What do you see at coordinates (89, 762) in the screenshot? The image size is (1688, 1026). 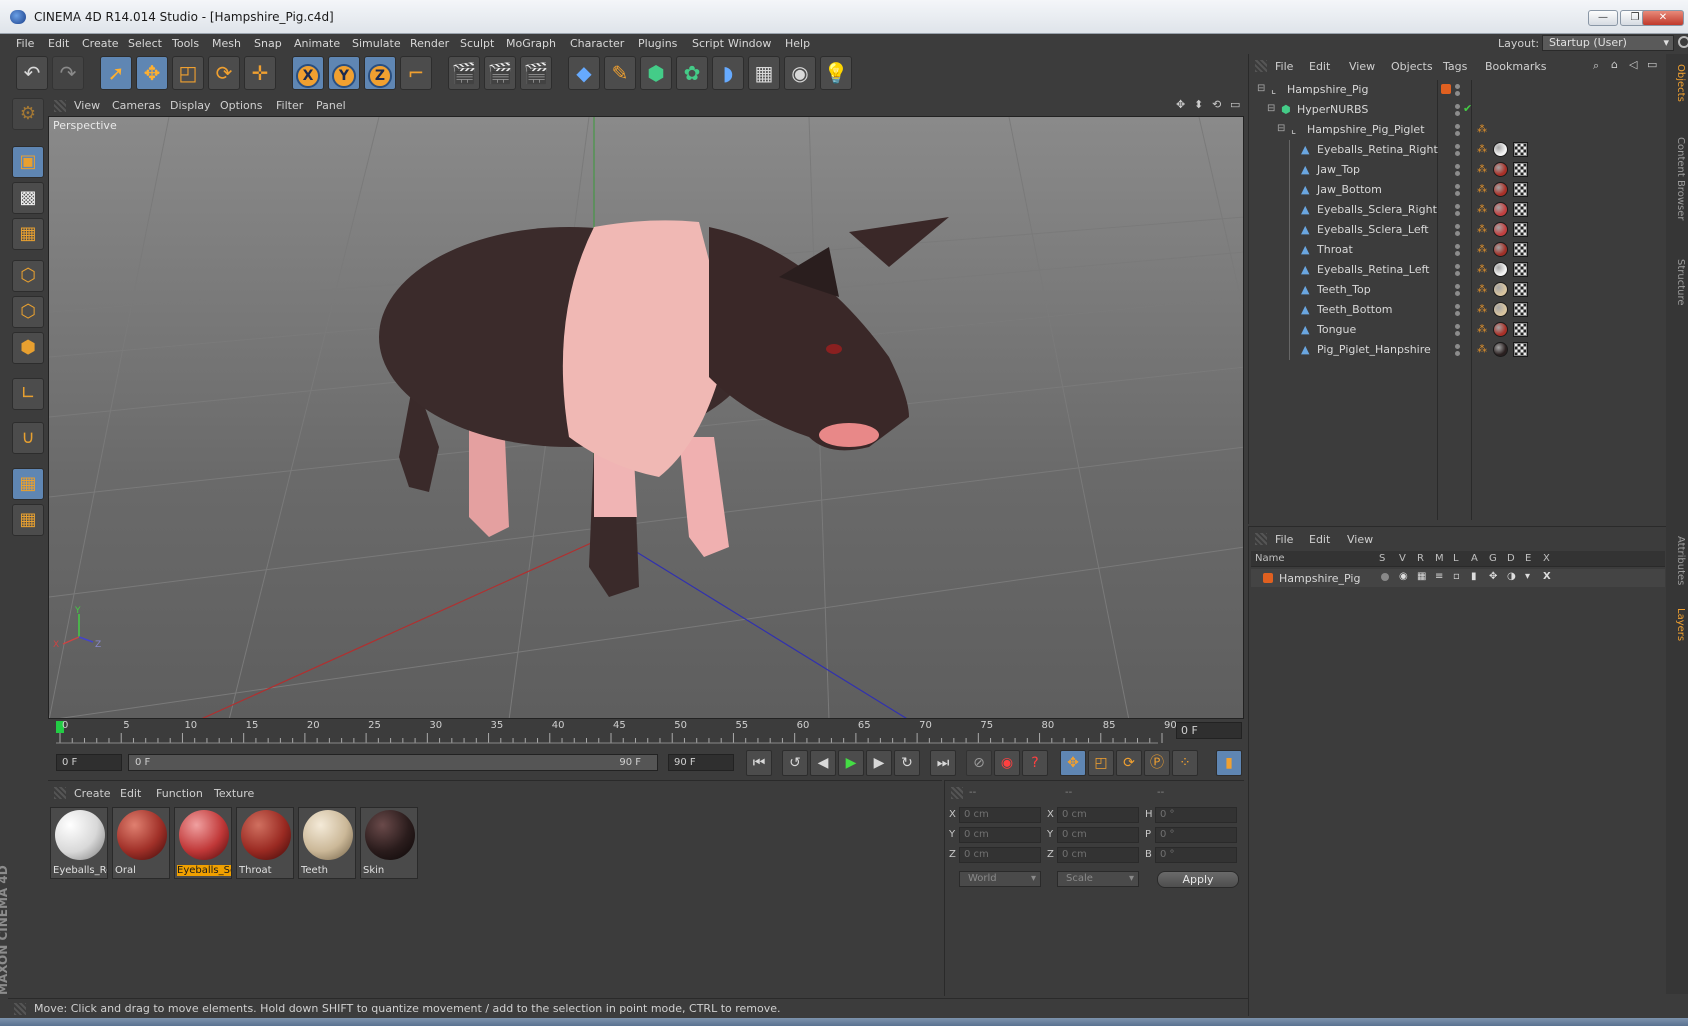 I see `start-frame-field: 0 F` at bounding box center [89, 762].